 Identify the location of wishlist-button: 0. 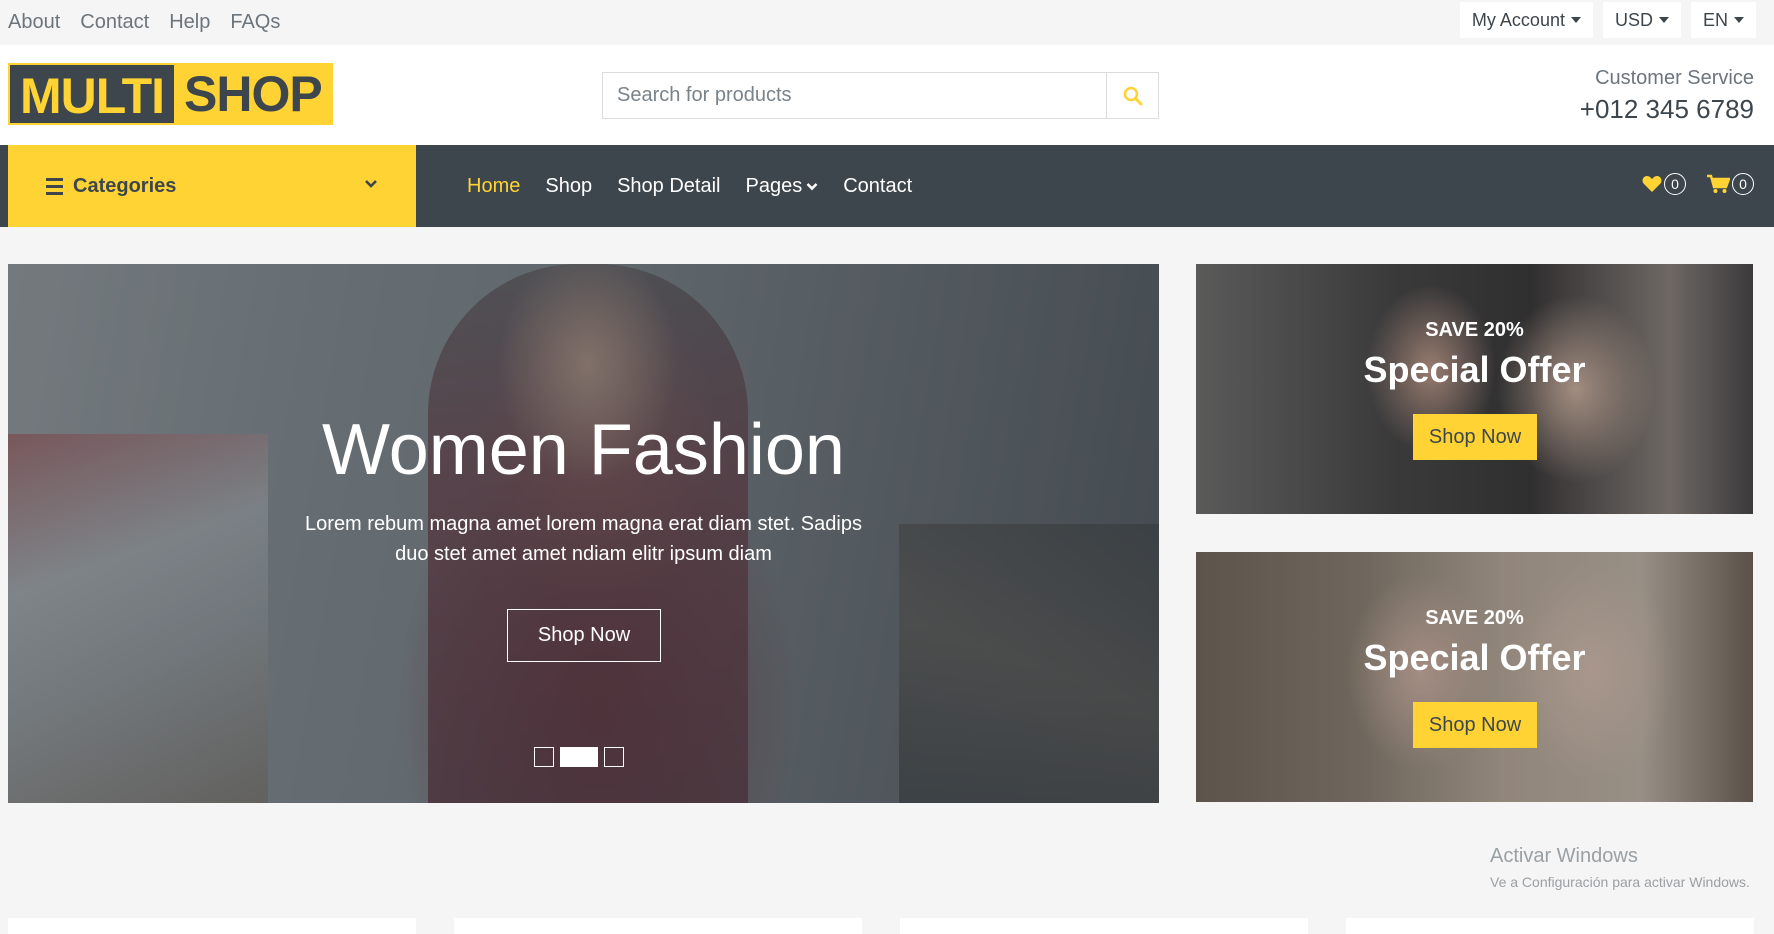
(1664, 184).